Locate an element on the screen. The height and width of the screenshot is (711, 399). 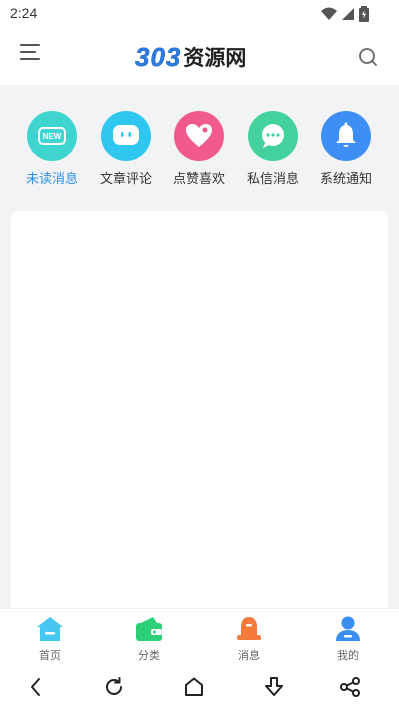
quick-item-system: 系统通知 is located at coordinates (346, 149).